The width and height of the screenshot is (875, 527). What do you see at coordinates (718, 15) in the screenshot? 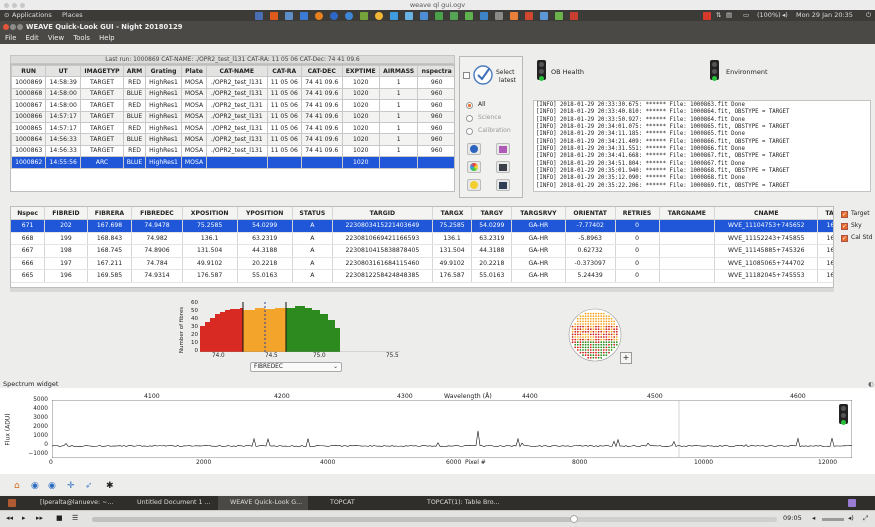
I see `network-icon: ⇅` at bounding box center [718, 15].